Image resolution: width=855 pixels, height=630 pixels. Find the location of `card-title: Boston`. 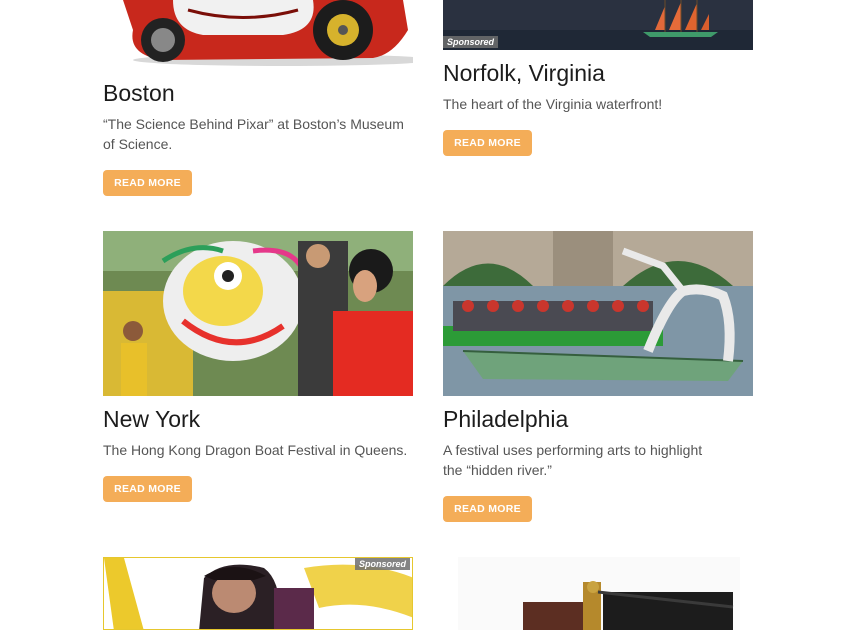

card-title: Boston is located at coordinates (139, 93).